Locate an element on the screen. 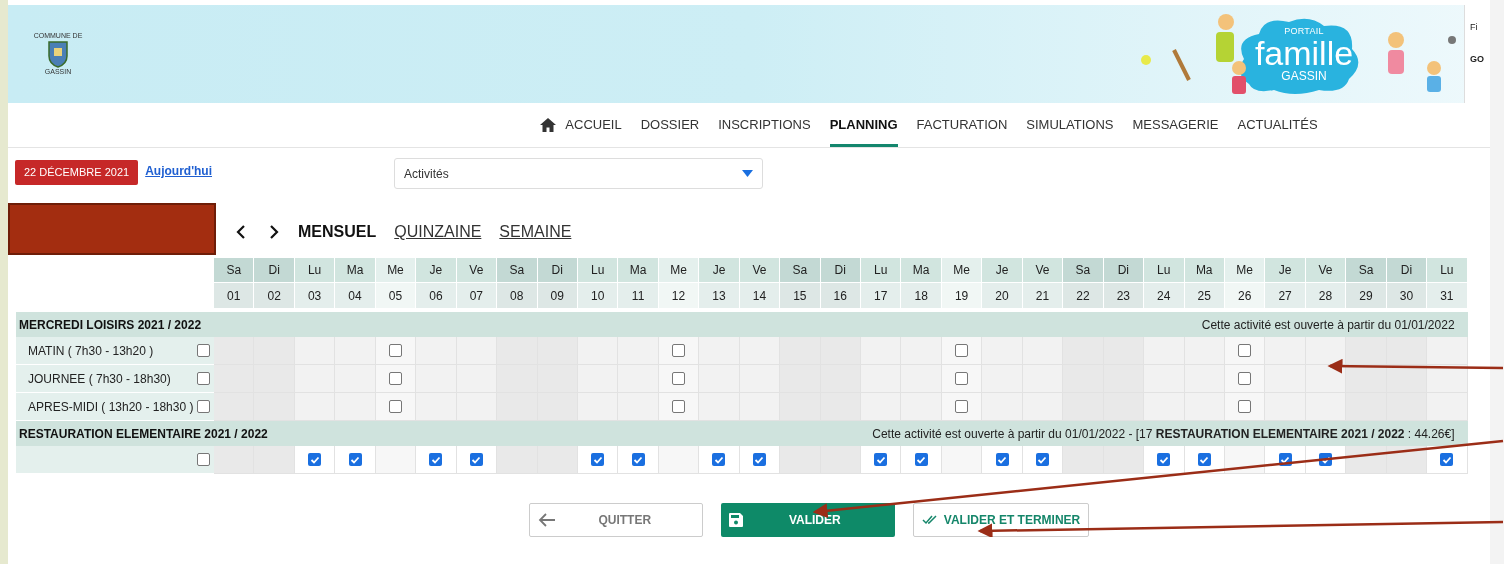 The width and height of the screenshot is (1504, 564). date-header: 21 is located at coordinates (1043, 295).